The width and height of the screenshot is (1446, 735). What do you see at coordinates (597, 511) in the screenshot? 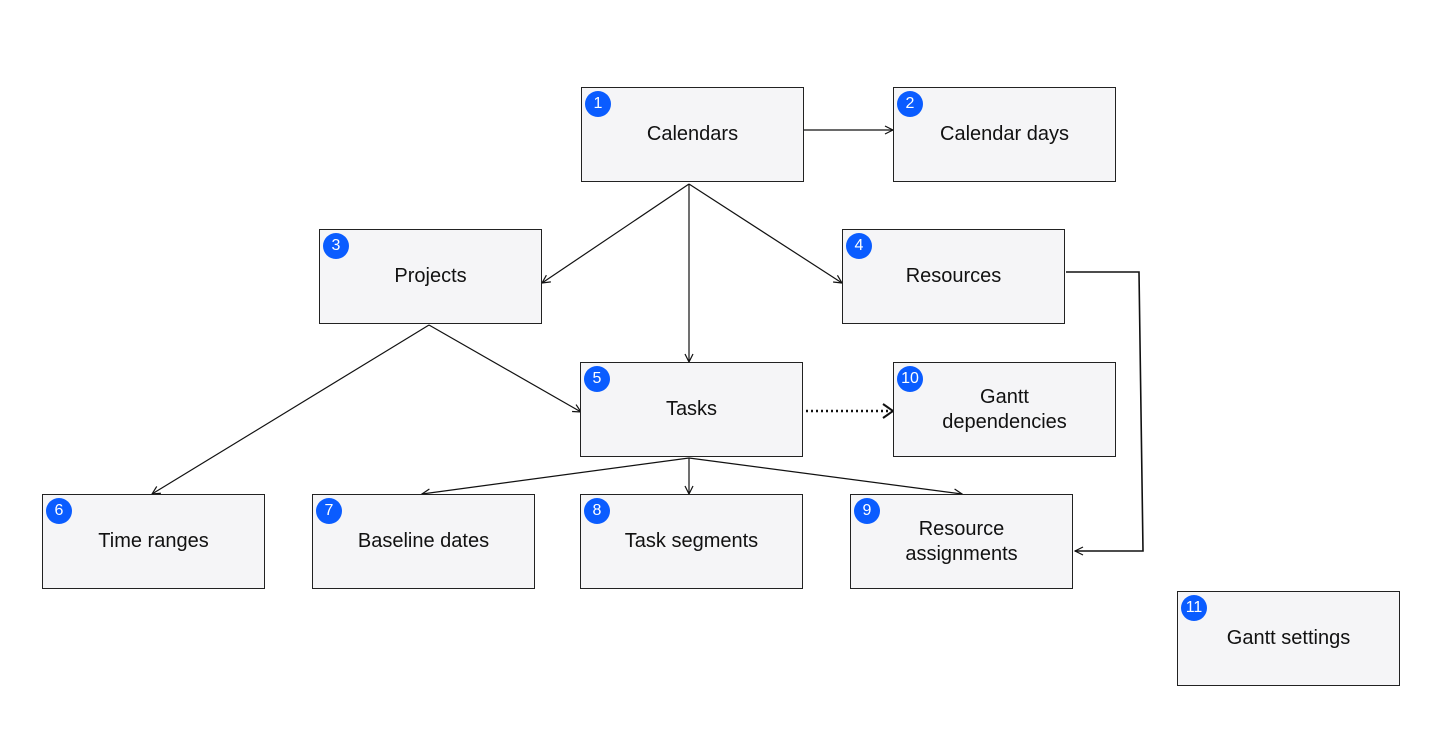
I see `number-badge: 8` at bounding box center [597, 511].